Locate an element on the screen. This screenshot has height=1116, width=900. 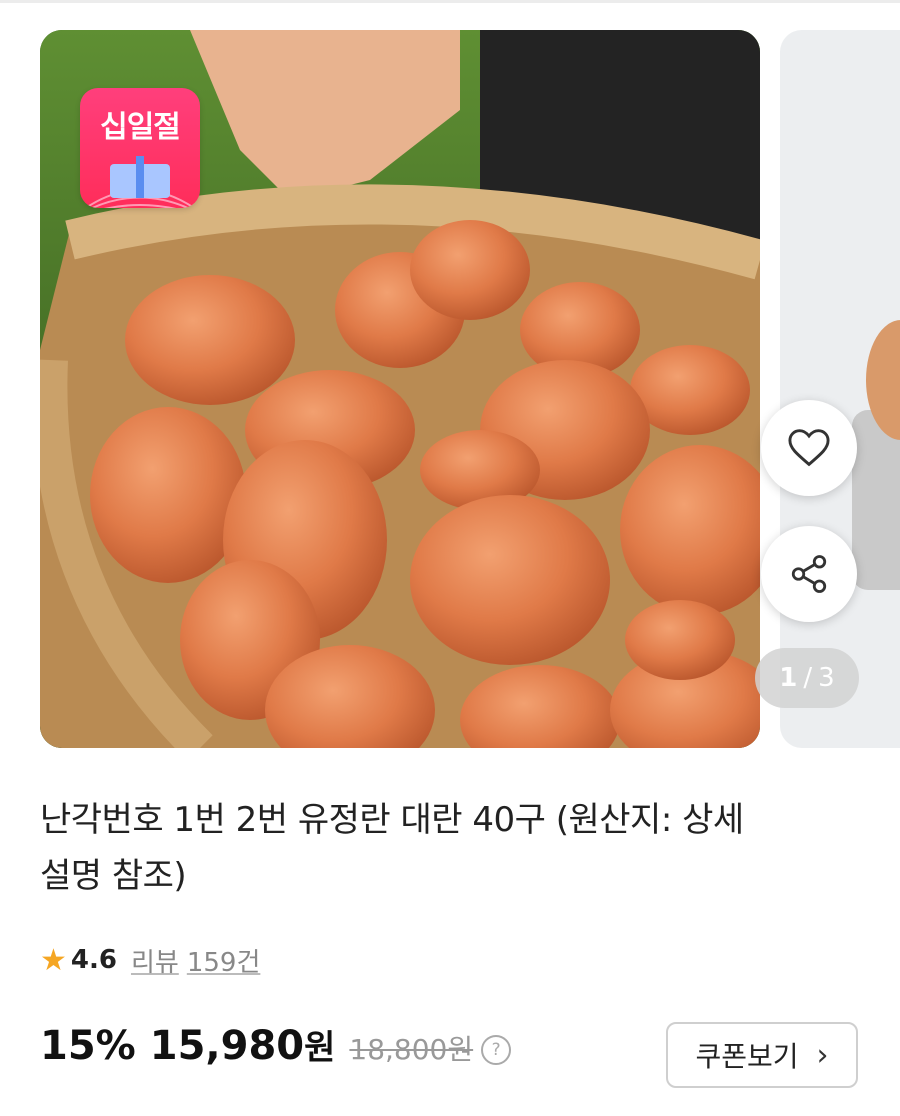
carousel-page-indicator: 1 / 3 is located at coordinates (807, 678).